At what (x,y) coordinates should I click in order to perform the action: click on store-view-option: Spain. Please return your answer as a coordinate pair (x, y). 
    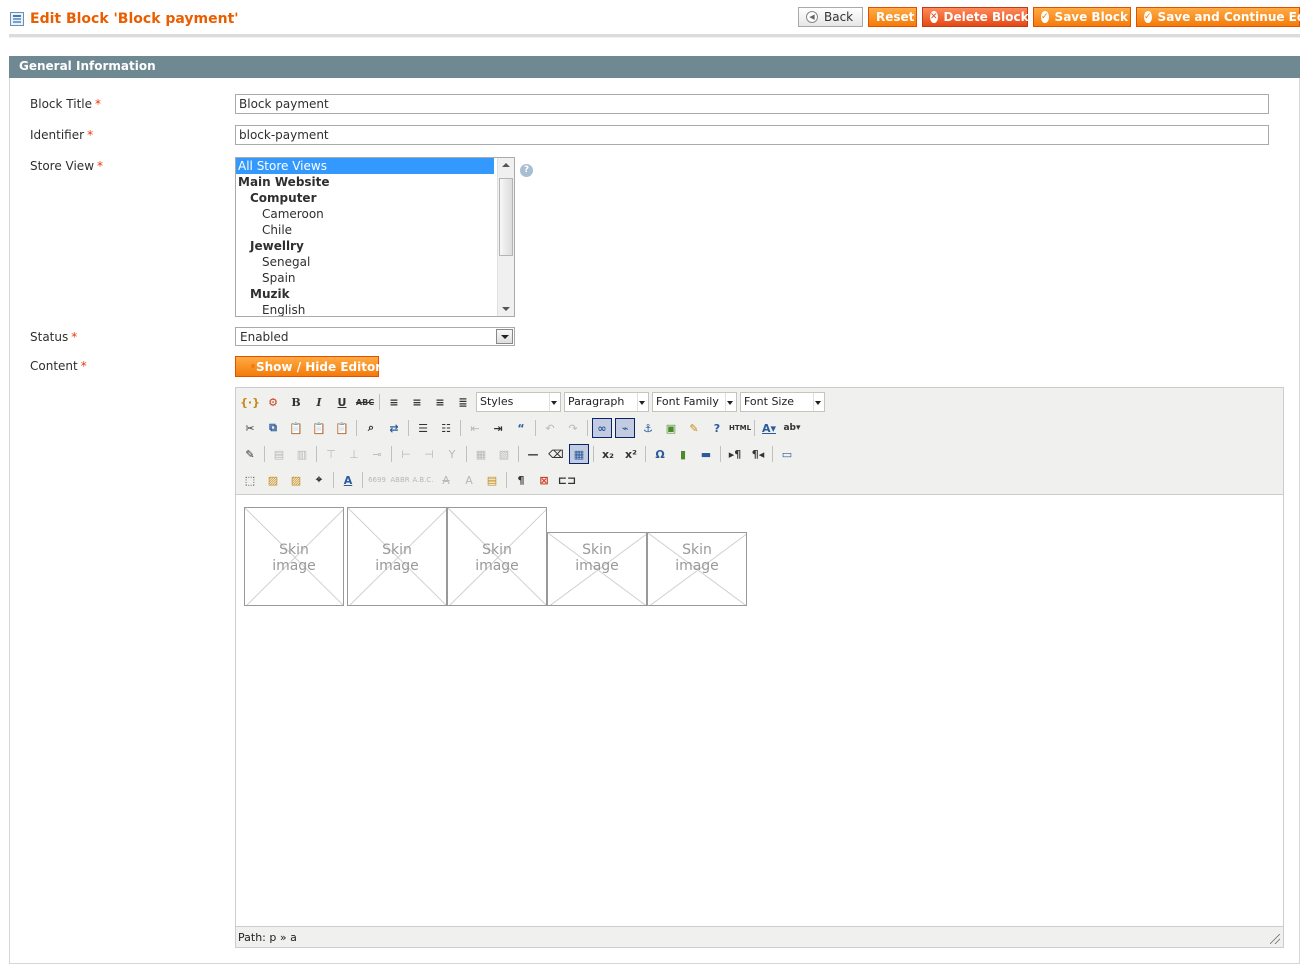
    Looking at the image, I should click on (365, 278).